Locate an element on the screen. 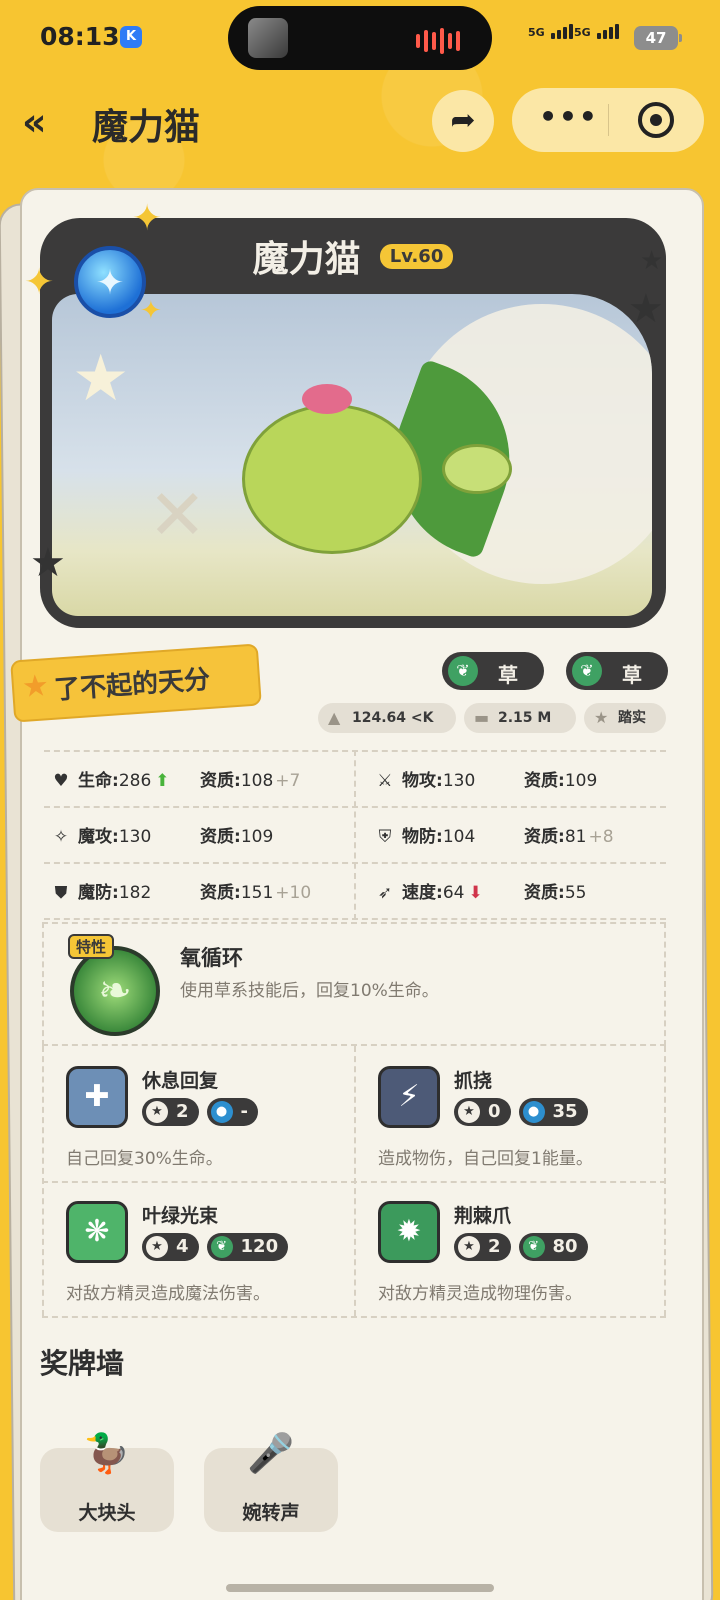  medal-label: 婉转声 is located at coordinates (271, 1513).